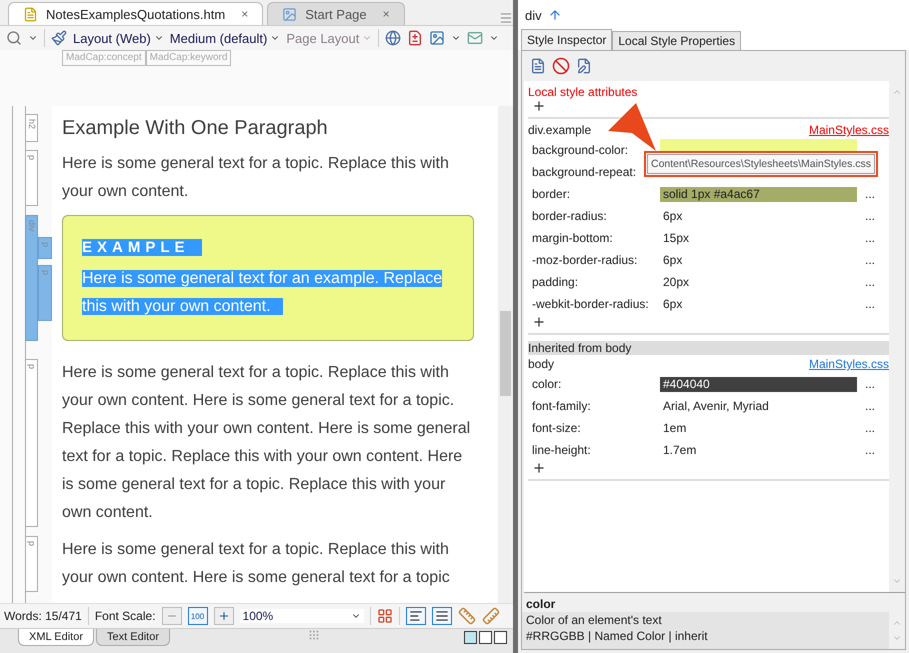  Describe the element at coordinates (540, 604) in the screenshot. I see `help-title: color` at that location.